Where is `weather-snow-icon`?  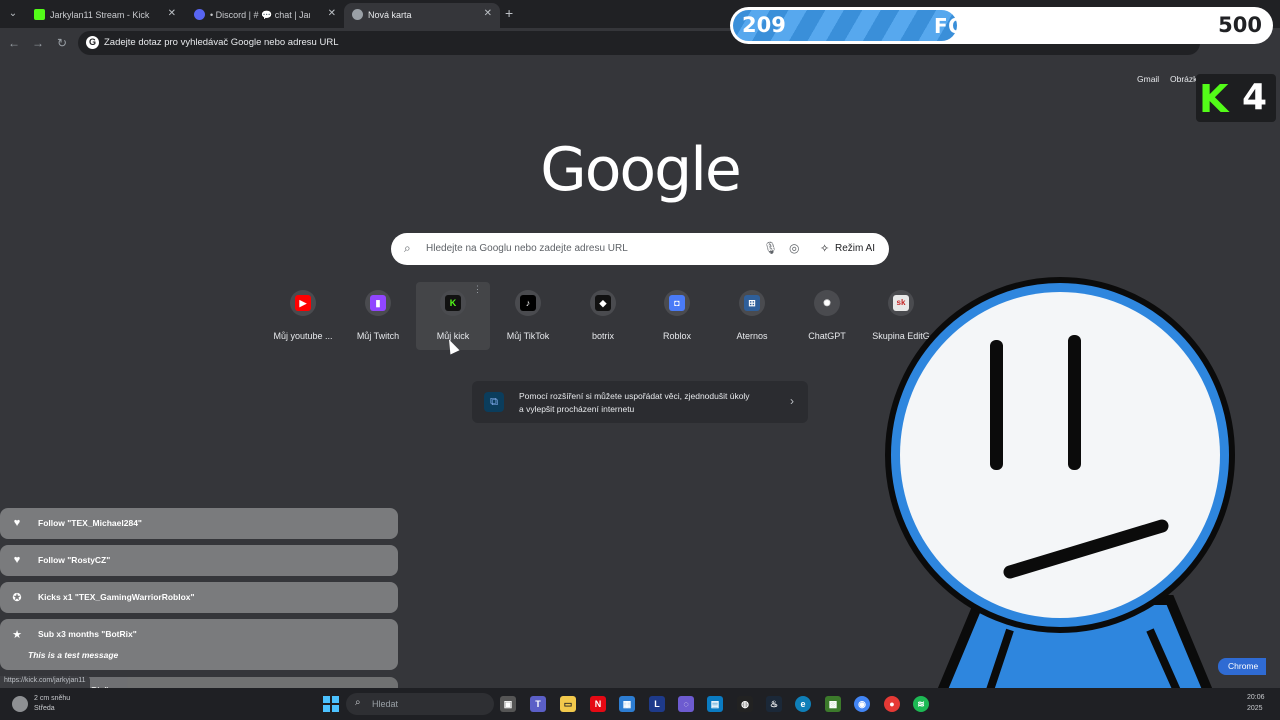
weather-snow-icon is located at coordinates (20, 704).